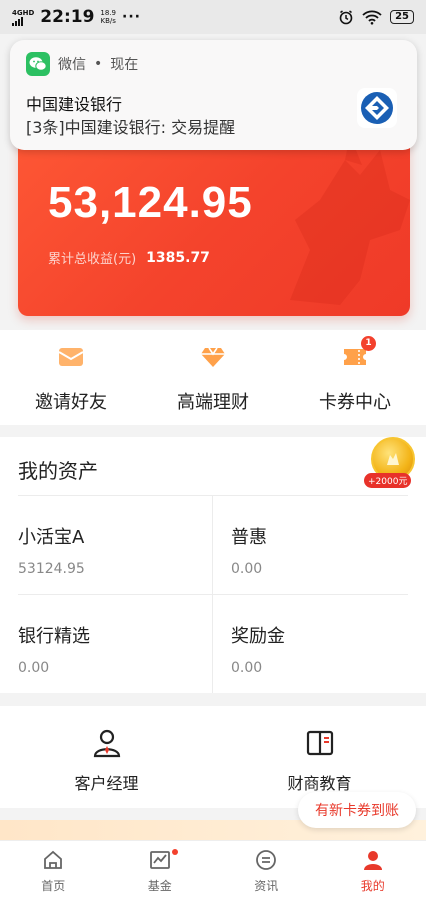 This screenshot has height=900, width=426. I want to click on clock: 22:19, so click(67, 17).